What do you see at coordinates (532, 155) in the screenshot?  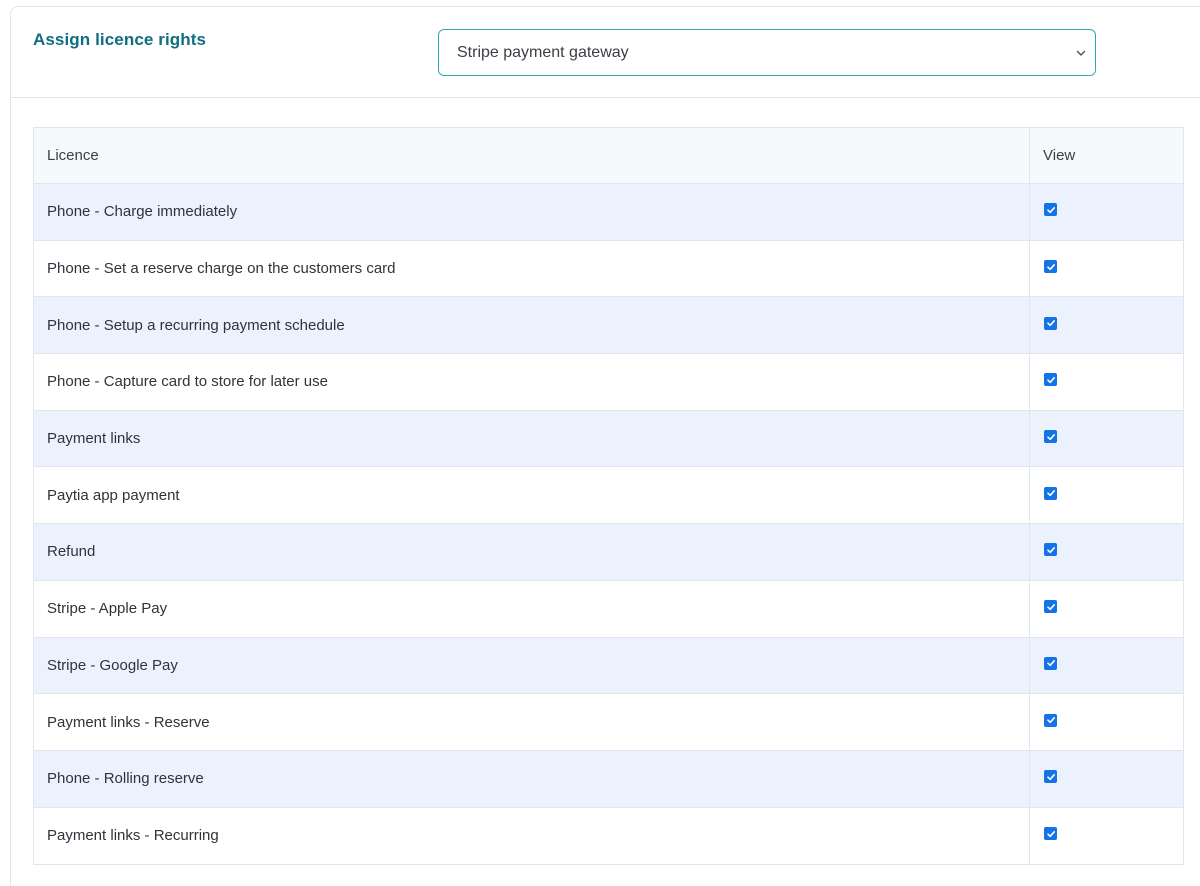 I see `column-header-licence: Licence` at bounding box center [532, 155].